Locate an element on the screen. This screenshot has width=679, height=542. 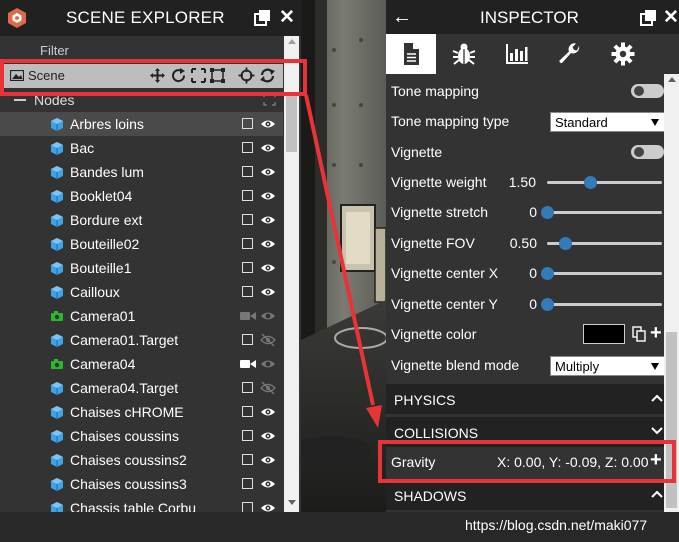
expand-plus-icon: + is located at coordinates (656, 333).